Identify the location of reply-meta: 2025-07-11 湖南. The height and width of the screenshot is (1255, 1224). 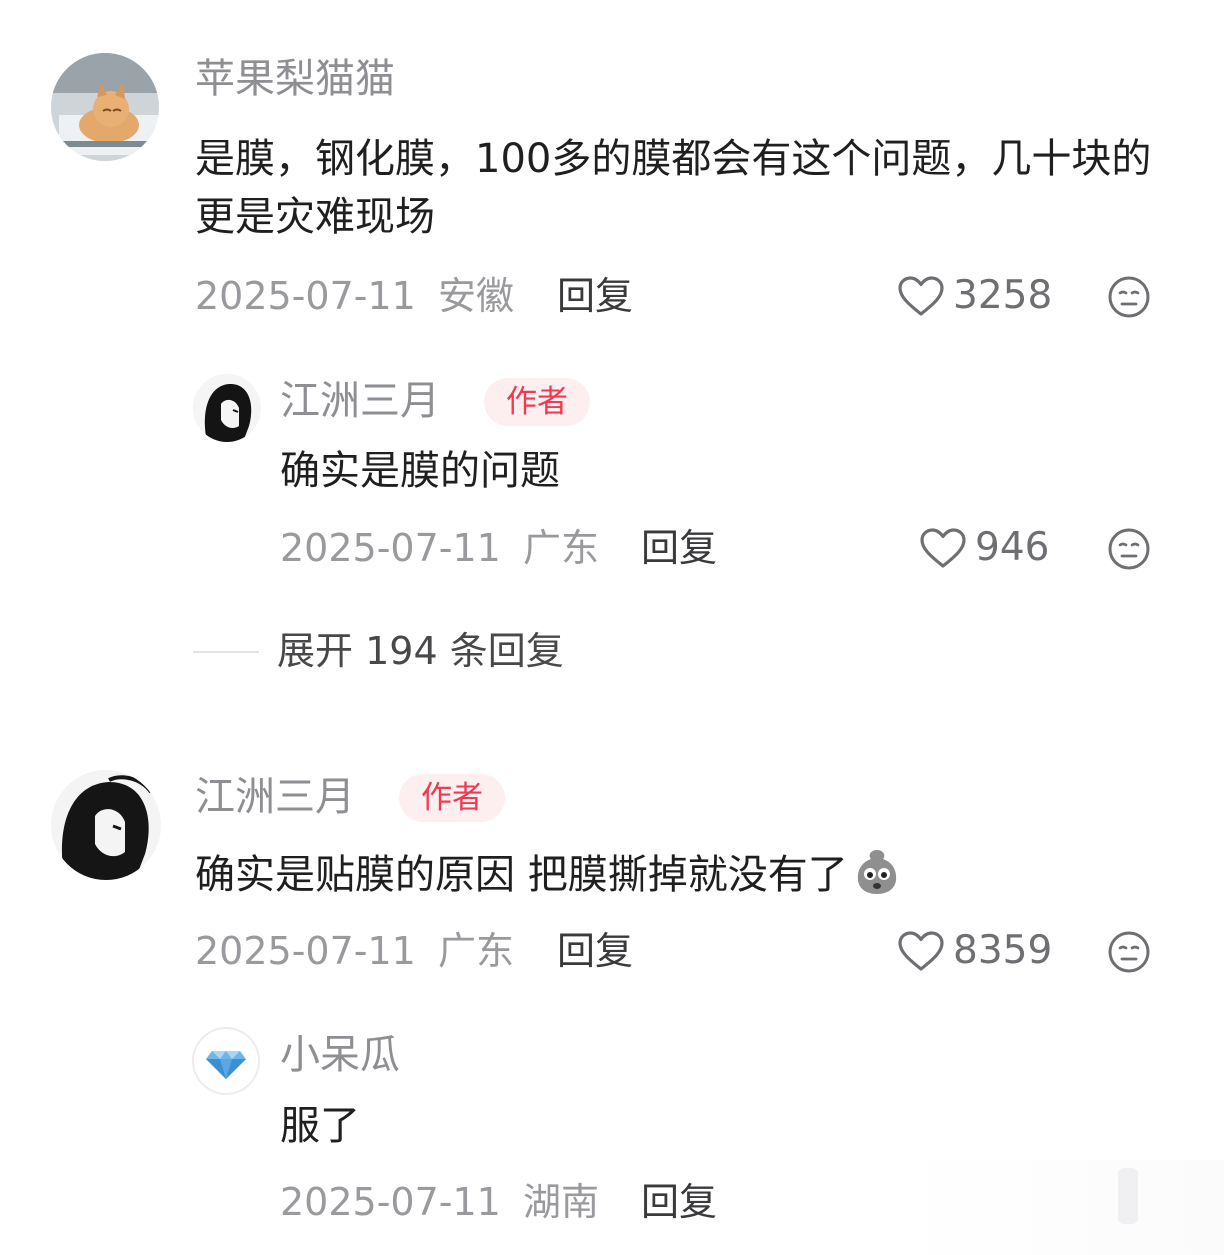
(439, 1202).